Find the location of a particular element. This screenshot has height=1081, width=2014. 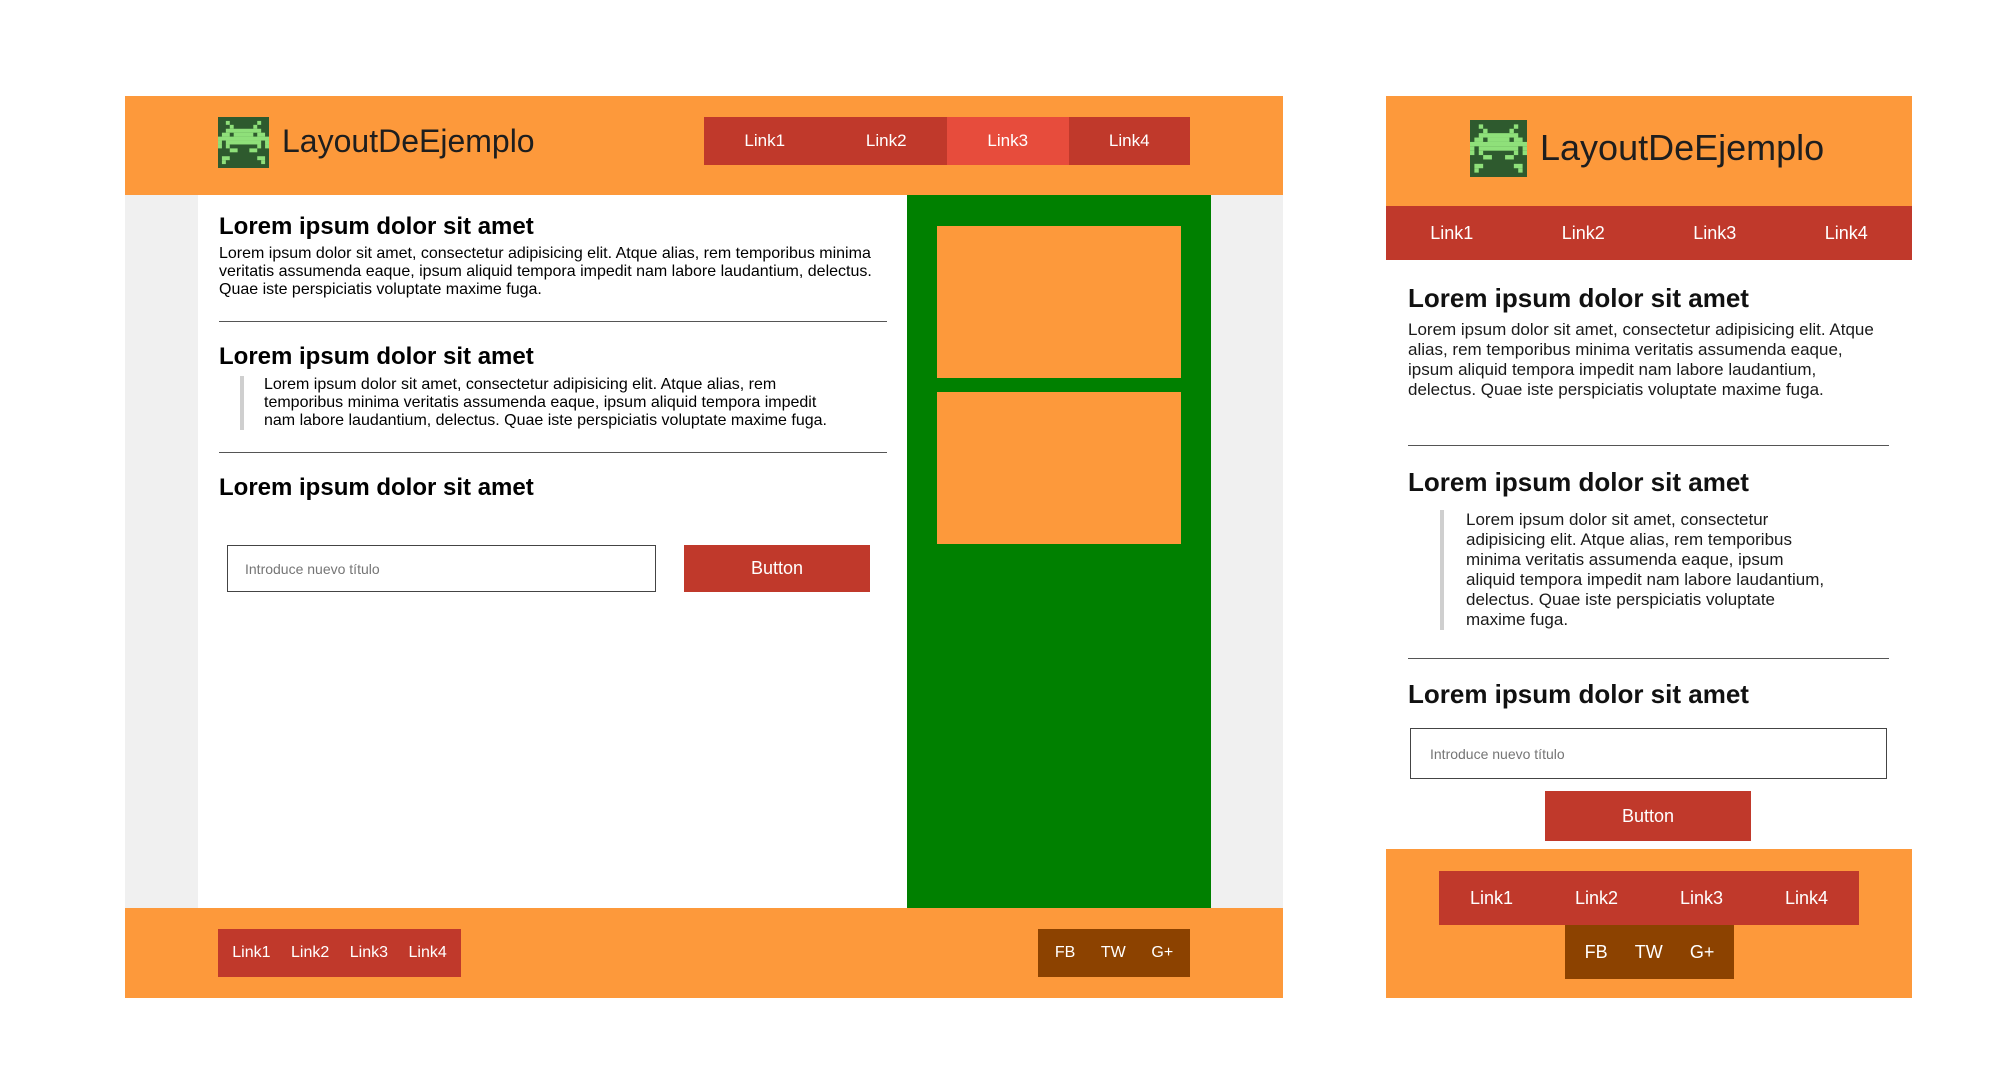

header: LayoutDeEjemplo is located at coordinates (1649, 151).